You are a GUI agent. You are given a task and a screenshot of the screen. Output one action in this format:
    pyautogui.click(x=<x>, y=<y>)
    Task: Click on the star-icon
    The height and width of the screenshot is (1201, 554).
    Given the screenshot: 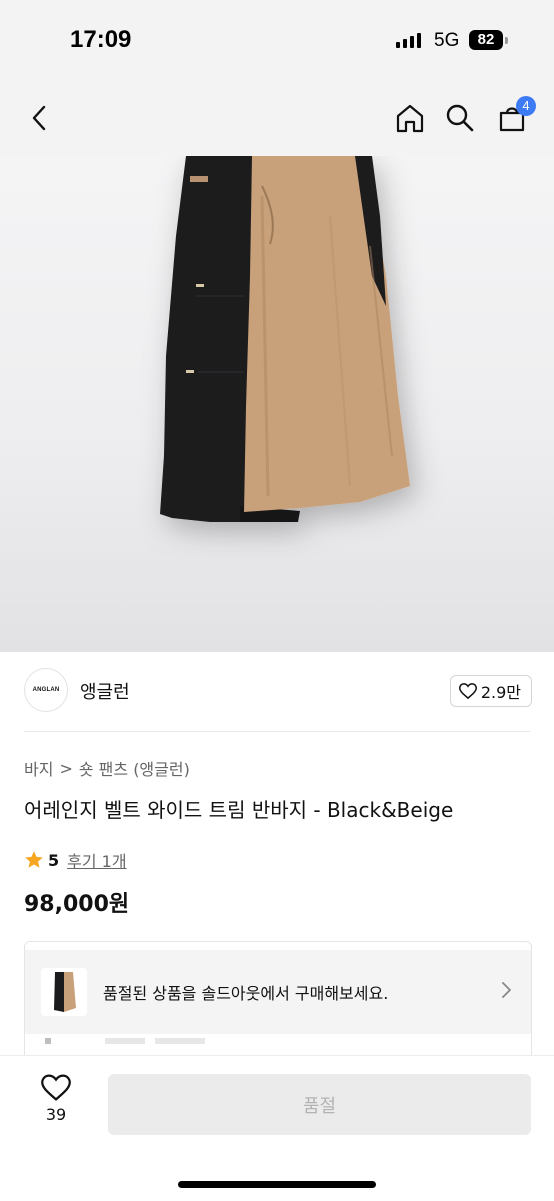 What is the action you would take?
    pyautogui.click(x=34, y=859)
    